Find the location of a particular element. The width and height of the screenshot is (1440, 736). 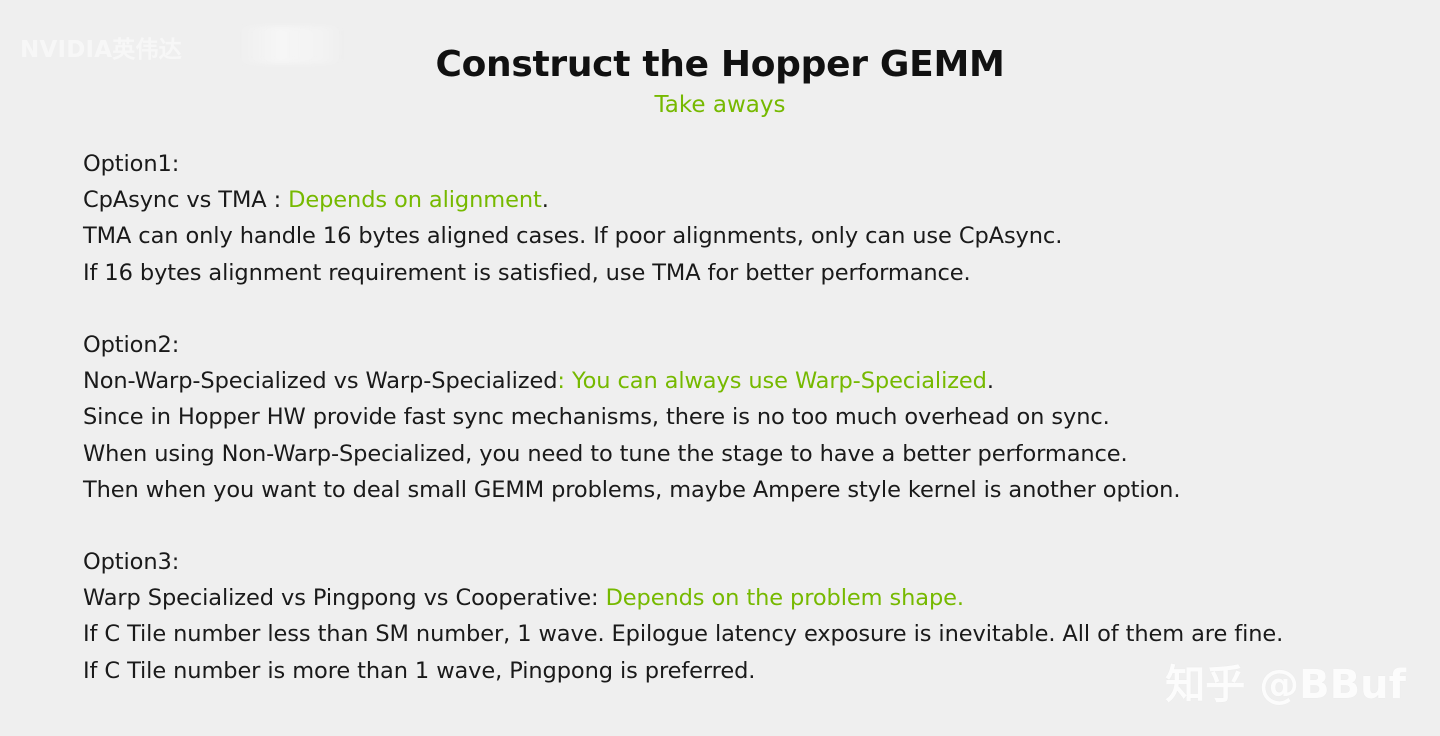

option-heading: Option1: is located at coordinates (131, 164).